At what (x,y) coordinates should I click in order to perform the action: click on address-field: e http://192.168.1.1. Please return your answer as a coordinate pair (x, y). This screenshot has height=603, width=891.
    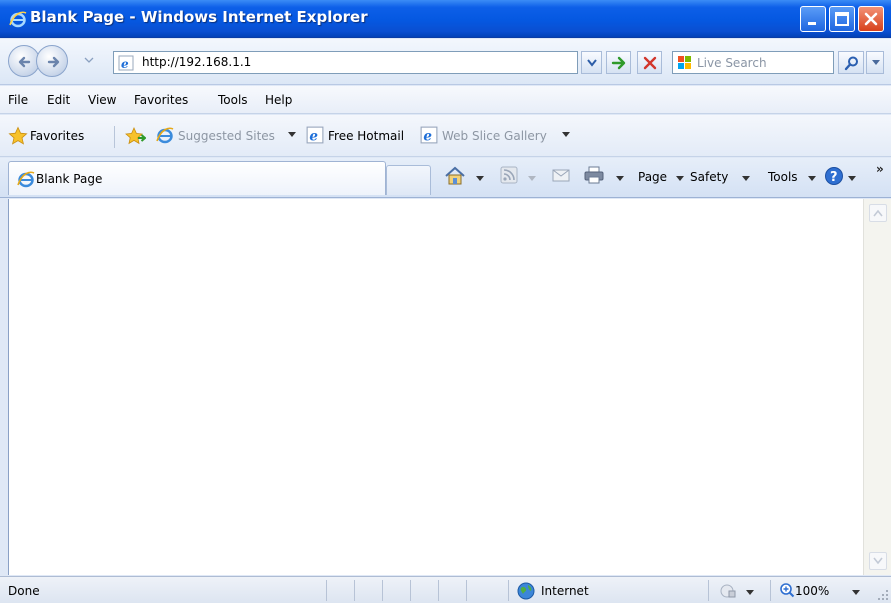
    Looking at the image, I should click on (345, 62).